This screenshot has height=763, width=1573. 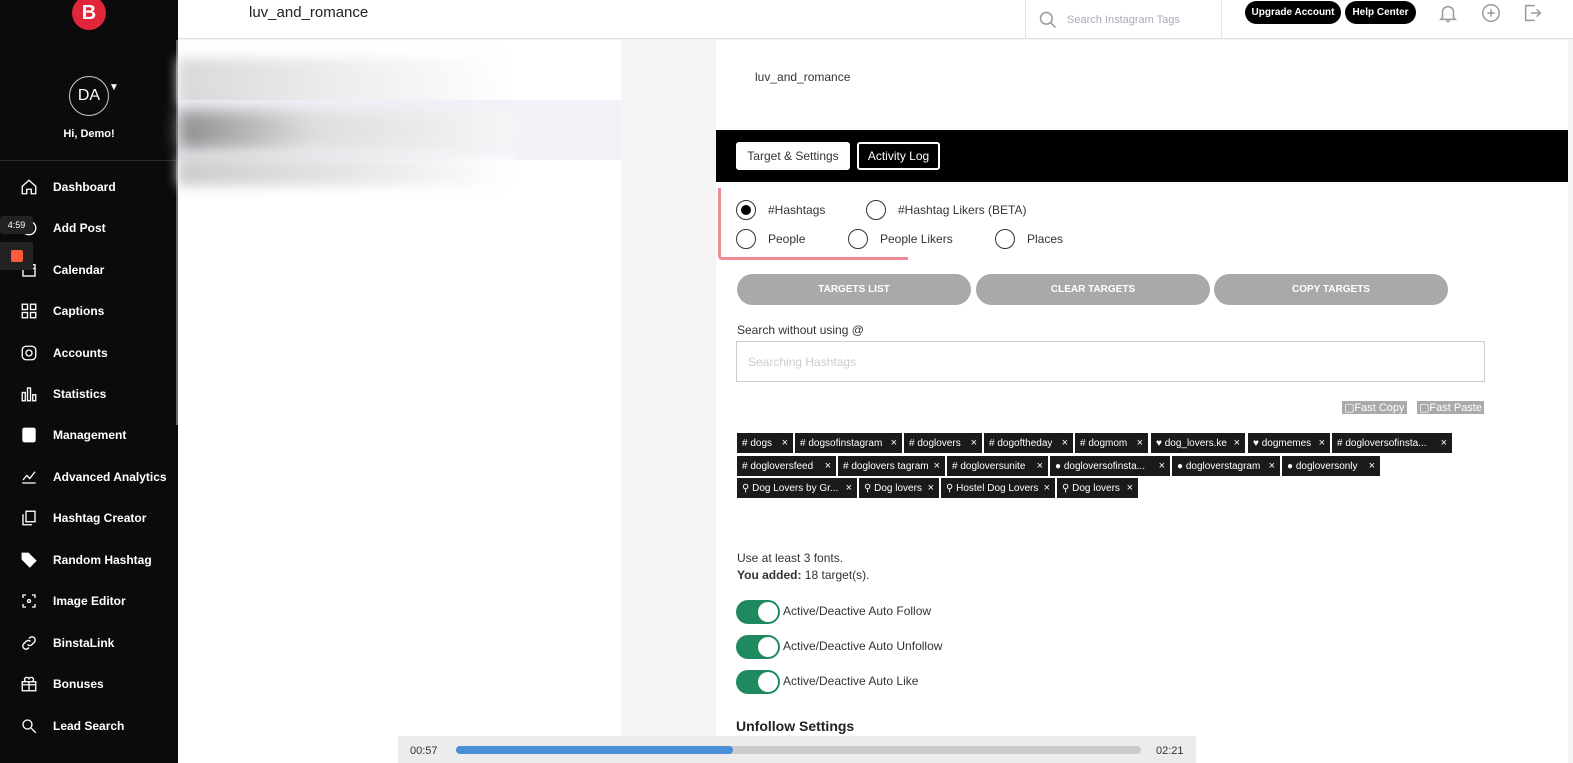 I want to click on sidebar-item-binstalink: BinstaLink, so click(x=89, y=643).